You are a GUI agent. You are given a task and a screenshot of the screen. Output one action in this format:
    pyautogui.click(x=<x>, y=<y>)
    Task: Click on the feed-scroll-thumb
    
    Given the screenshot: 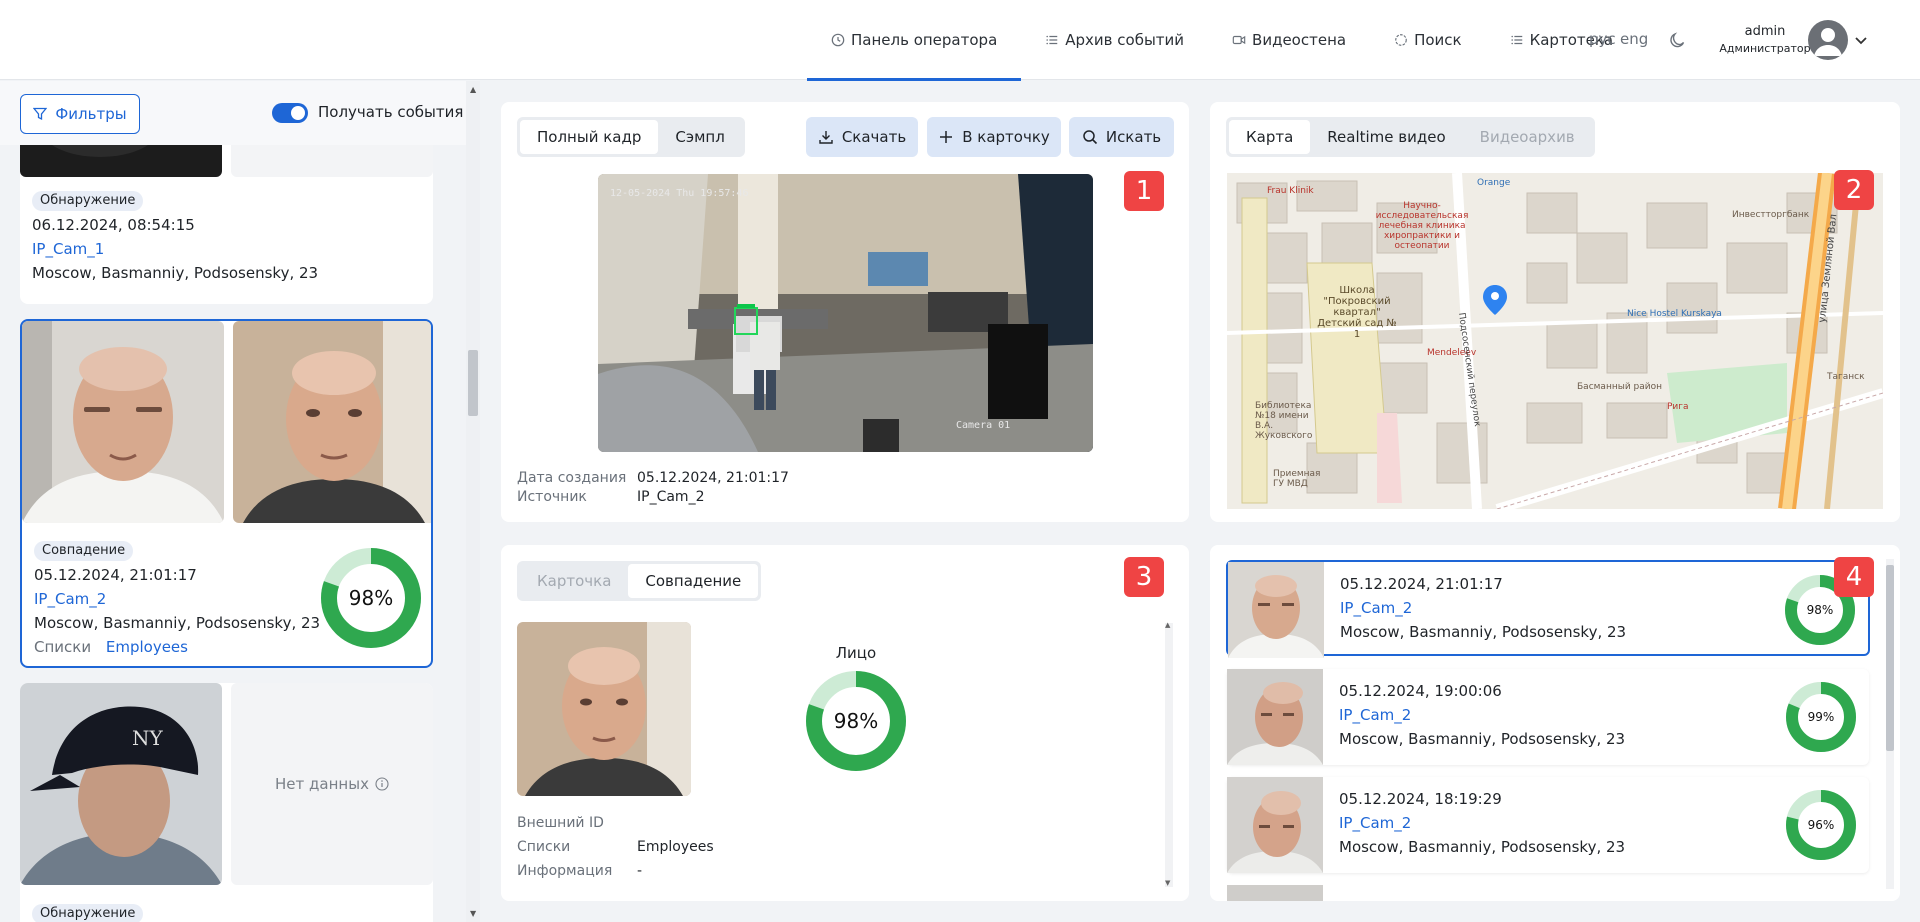 What is the action you would take?
    pyautogui.click(x=473, y=383)
    